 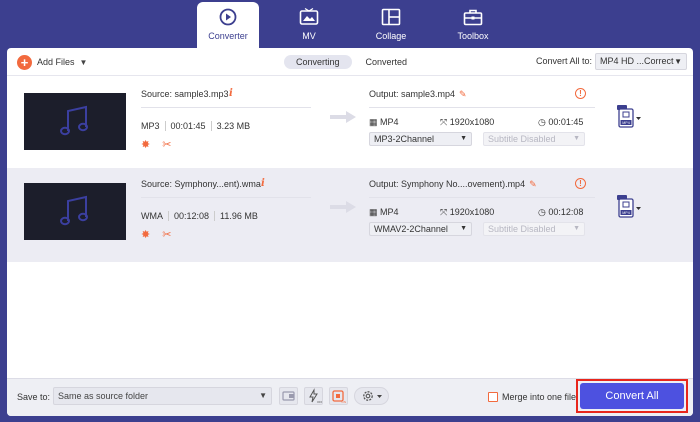 I want to click on convert-all-to-label: Convert All to:, so click(x=564, y=61).